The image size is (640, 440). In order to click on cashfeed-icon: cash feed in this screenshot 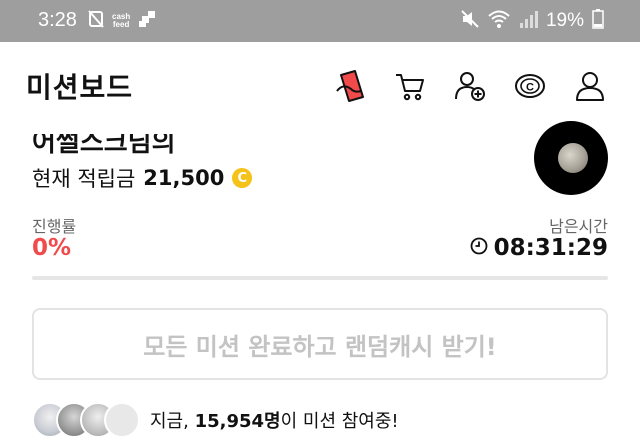, I will do `click(121, 21)`.